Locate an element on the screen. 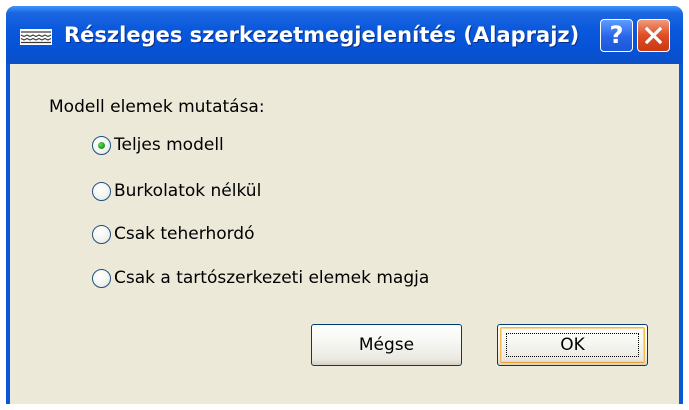  cancel-button-label: Mégse is located at coordinates (386, 345).